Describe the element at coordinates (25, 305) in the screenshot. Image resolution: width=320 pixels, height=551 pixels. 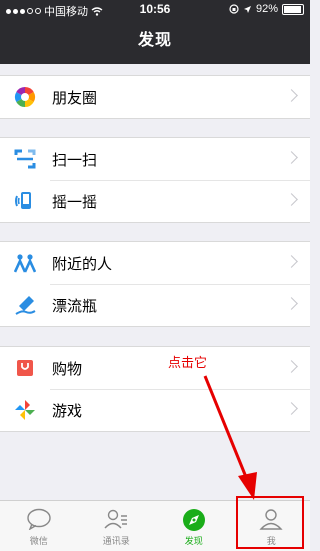
I see `drift-bottle-icon` at that location.